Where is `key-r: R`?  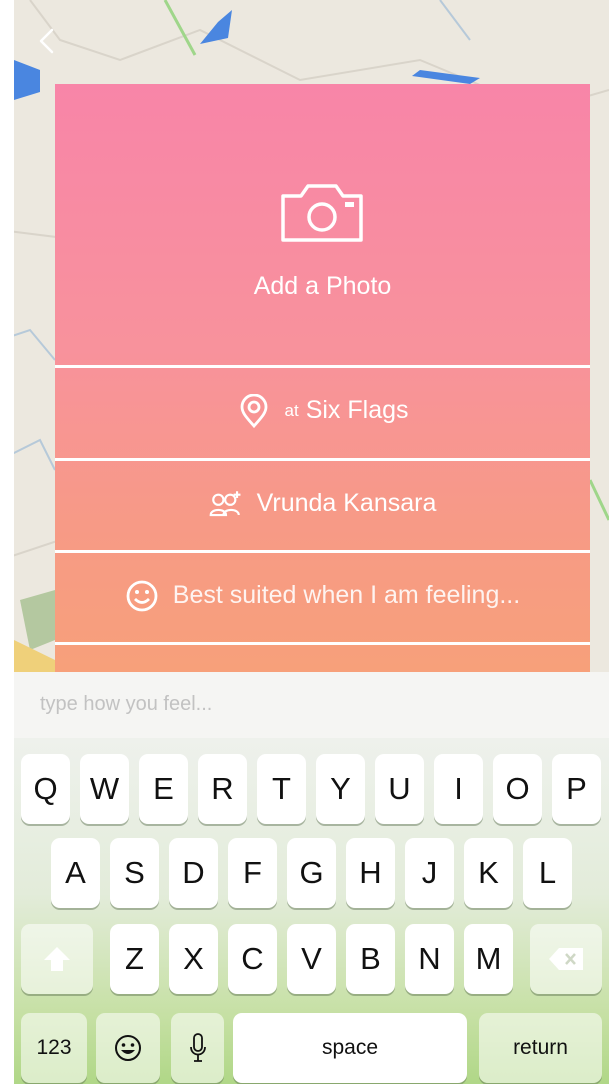
key-r: R is located at coordinates (222, 789).